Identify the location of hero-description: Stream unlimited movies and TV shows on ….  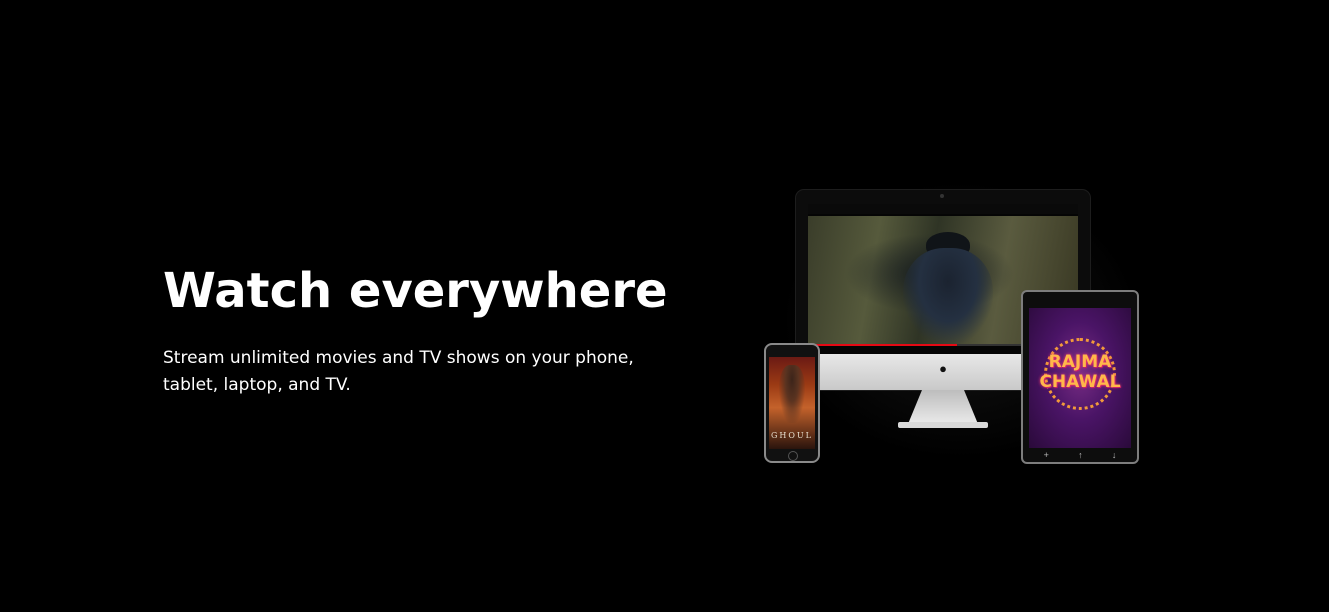
(398, 371).